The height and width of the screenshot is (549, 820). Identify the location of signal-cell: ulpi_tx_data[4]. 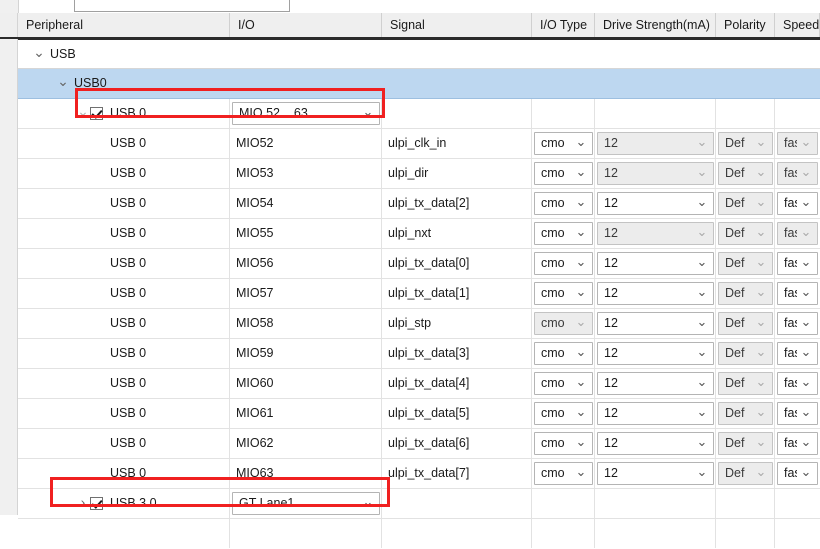
(457, 383).